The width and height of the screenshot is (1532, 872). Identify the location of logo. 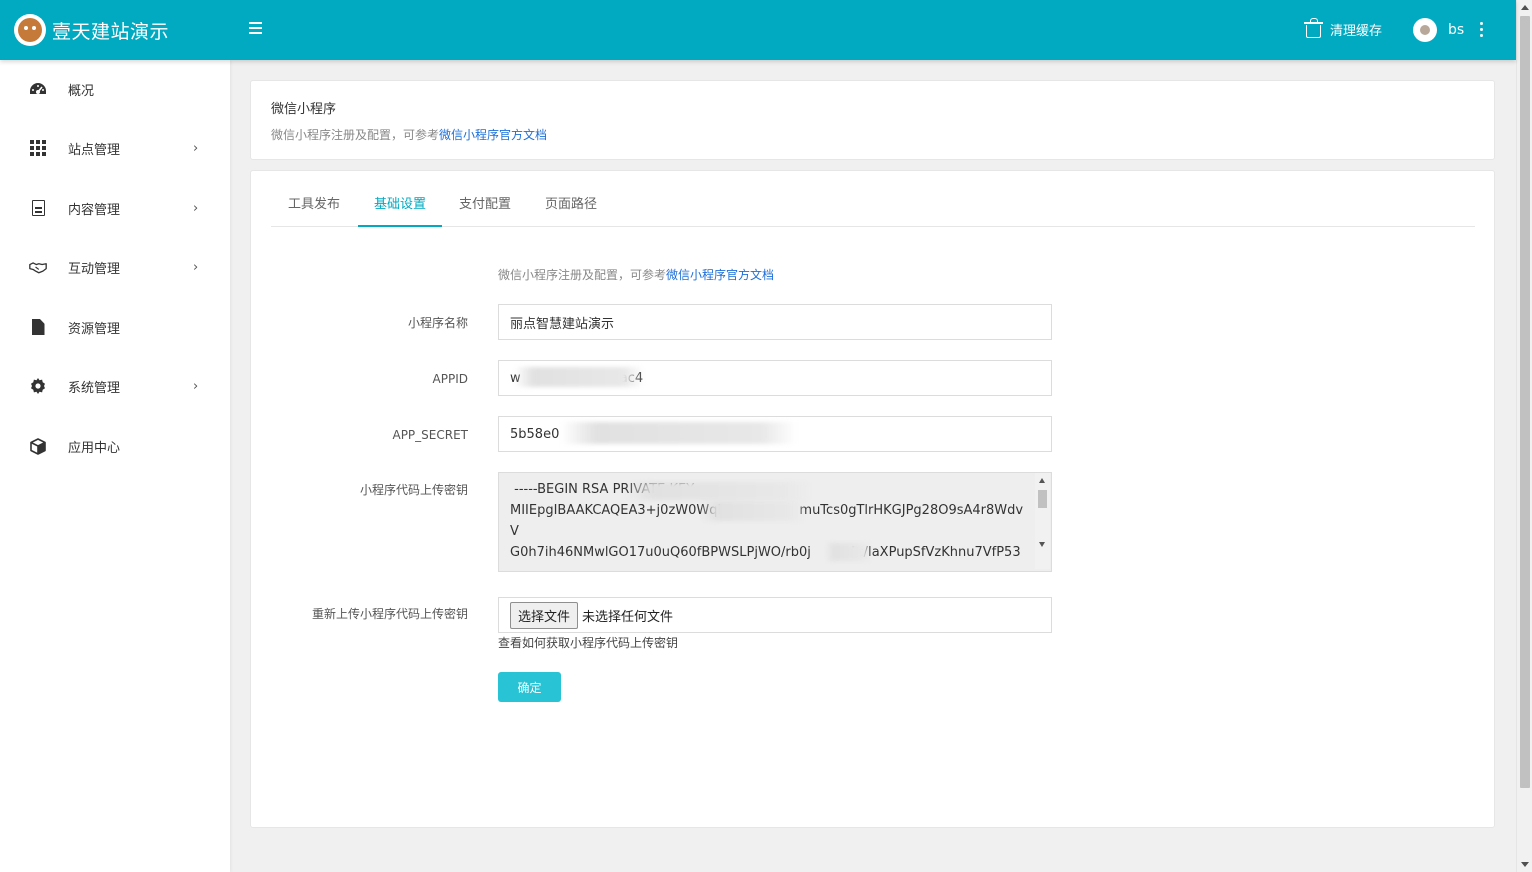
(30, 30).